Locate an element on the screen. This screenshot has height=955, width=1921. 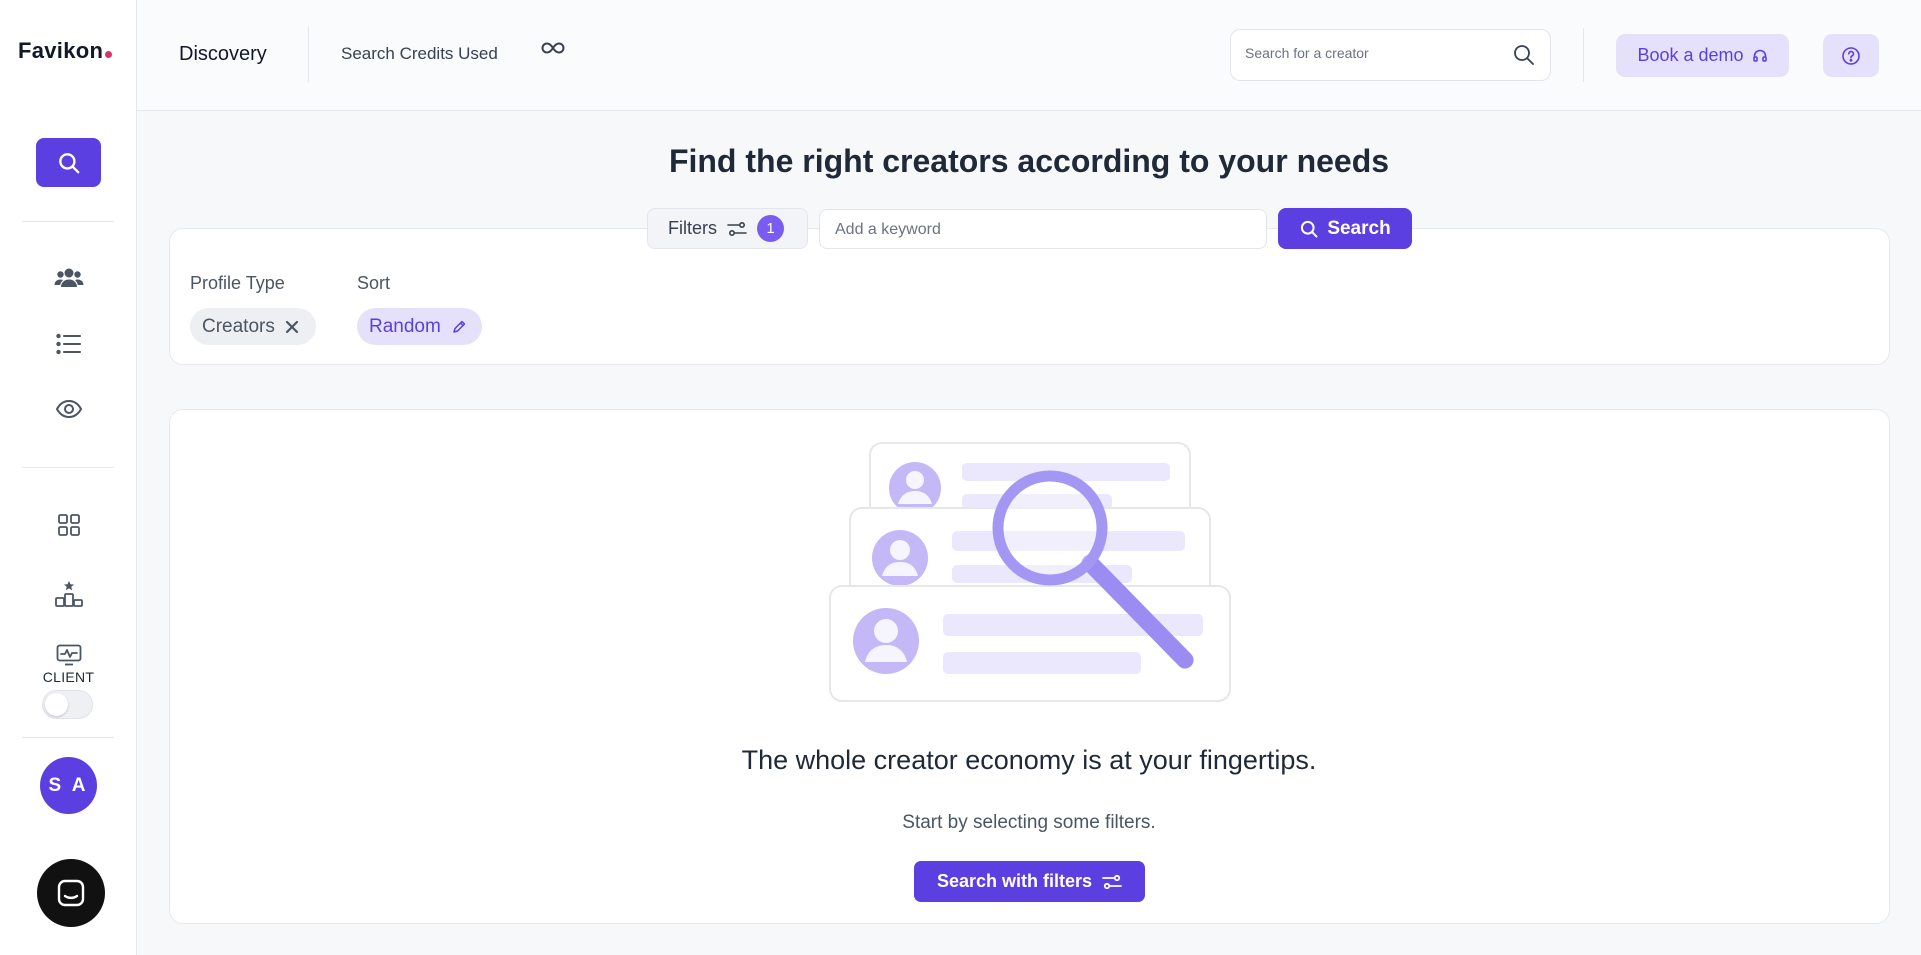
eye-icon is located at coordinates (69, 409).